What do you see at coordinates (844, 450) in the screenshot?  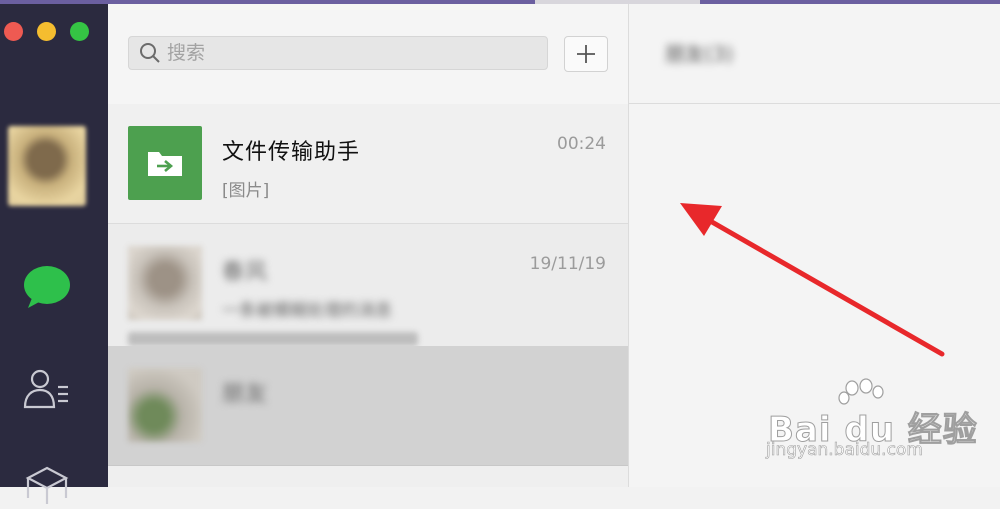 I see `watermark-url: jingyan.baidu.com` at bounding box center [844, 450].